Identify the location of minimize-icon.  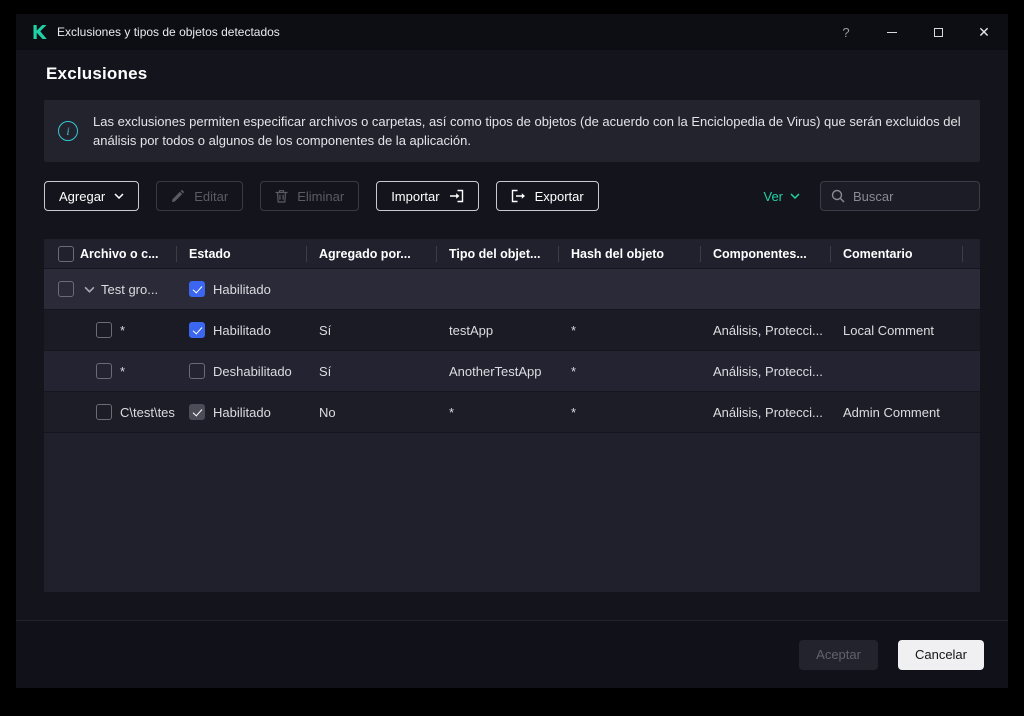
(892, 32).